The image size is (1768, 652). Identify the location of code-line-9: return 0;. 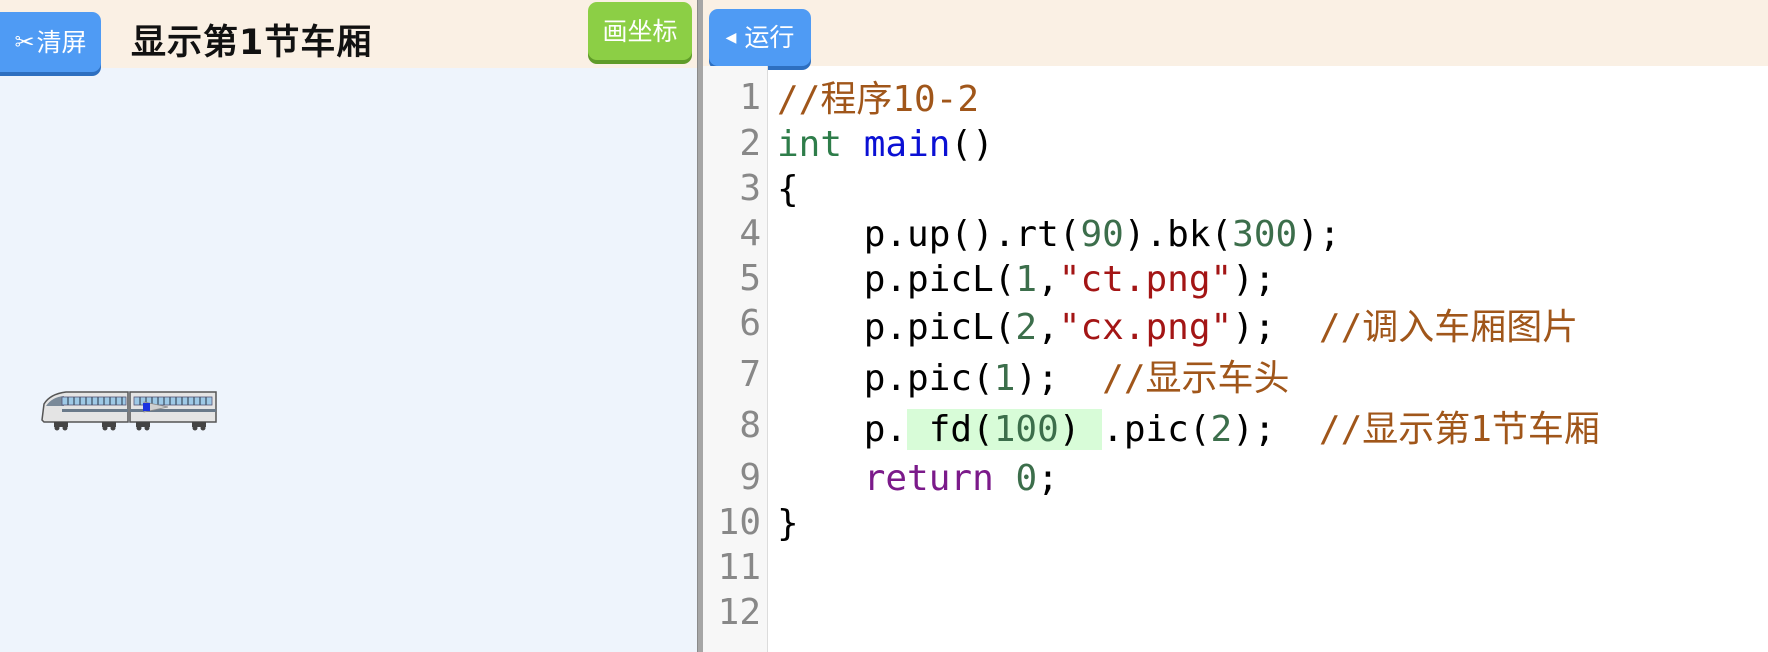
(918, 479).